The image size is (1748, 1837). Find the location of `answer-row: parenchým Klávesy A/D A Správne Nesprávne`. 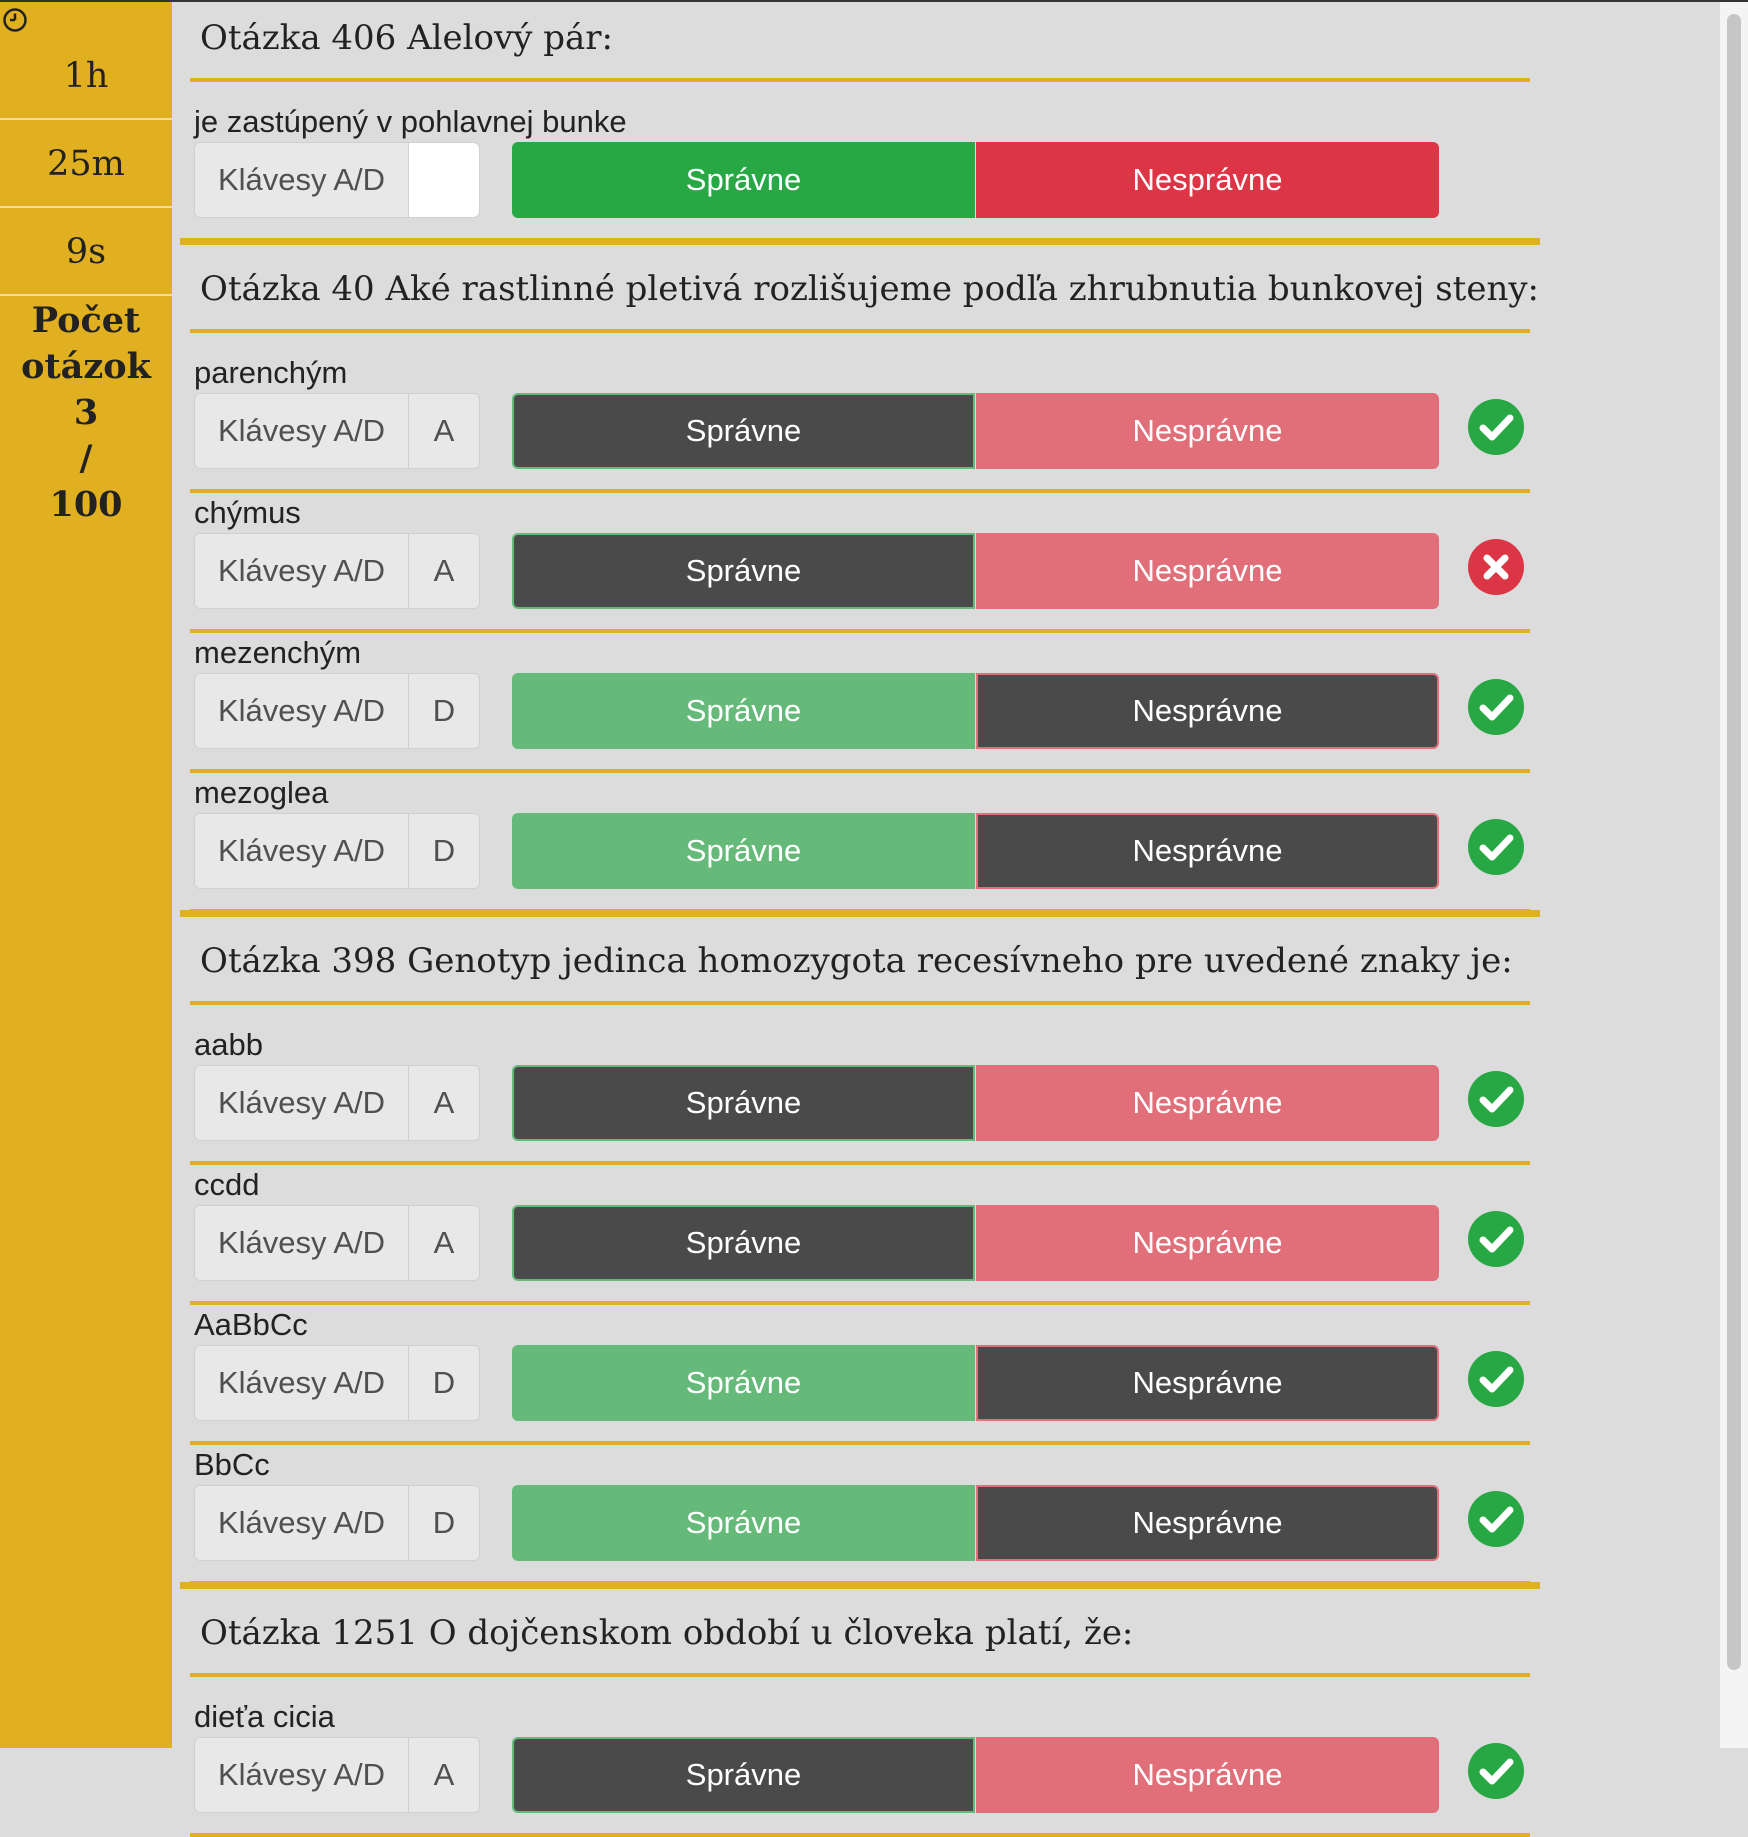

answer-row: parenchým Klávesy A/D A Správne Nesprávne is located at coordinates (858, 423).